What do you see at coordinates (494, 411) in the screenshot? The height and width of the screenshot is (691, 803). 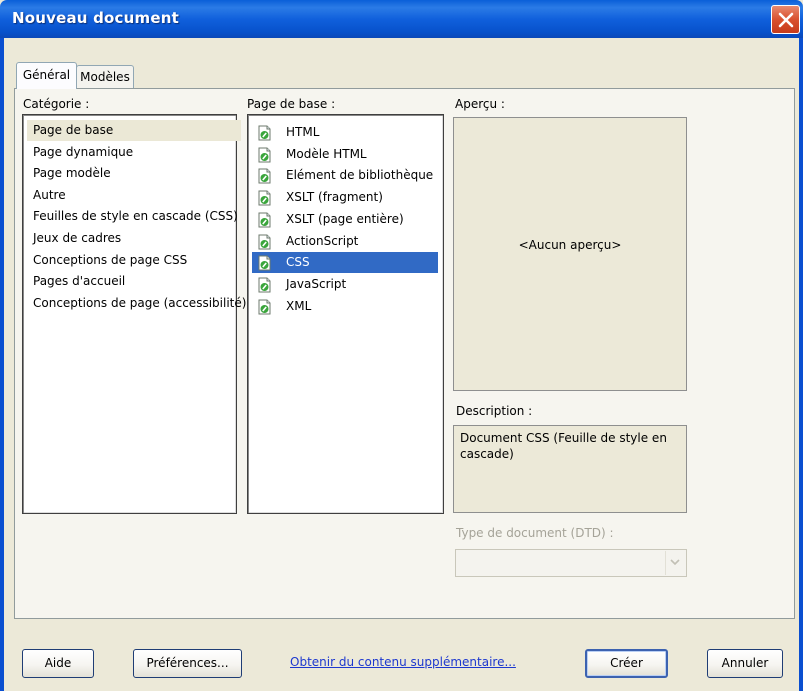 I see `description-label: Description :` at bounding box center [494, 411].